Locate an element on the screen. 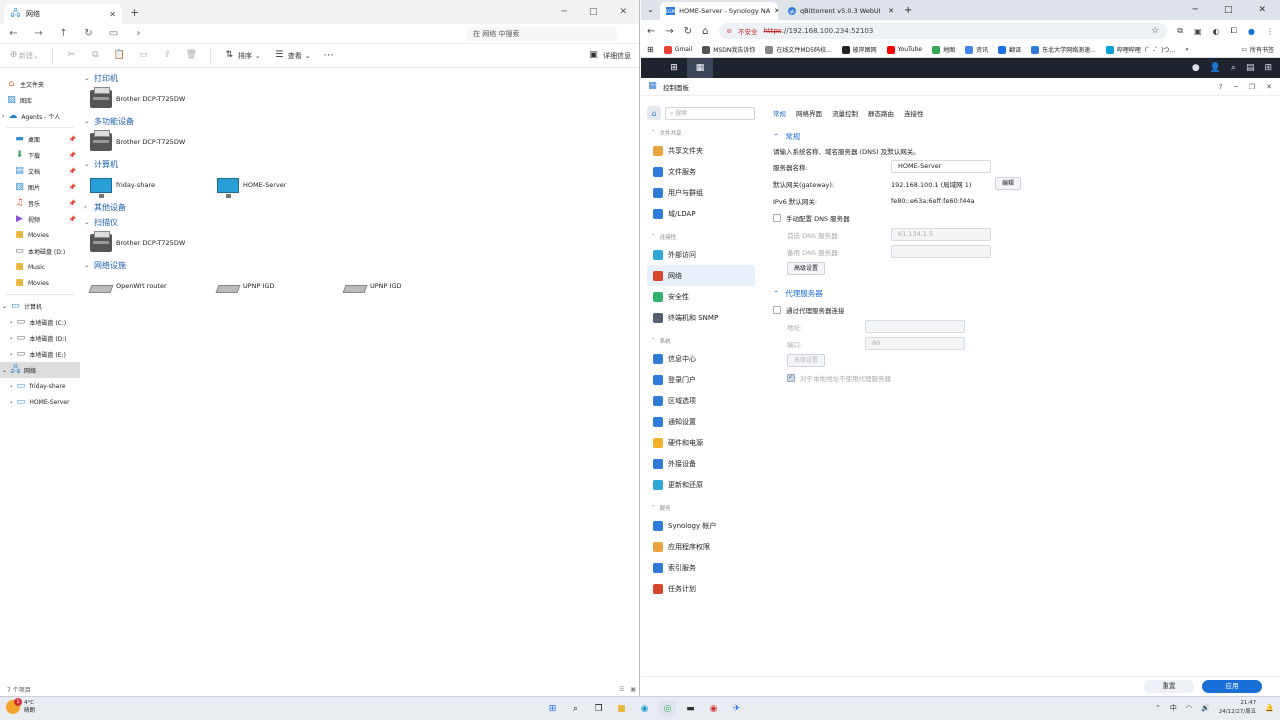 The height and width of the screenshot is (720, 1280). paste-icon: 📋 is located at coordinates (119, 55).